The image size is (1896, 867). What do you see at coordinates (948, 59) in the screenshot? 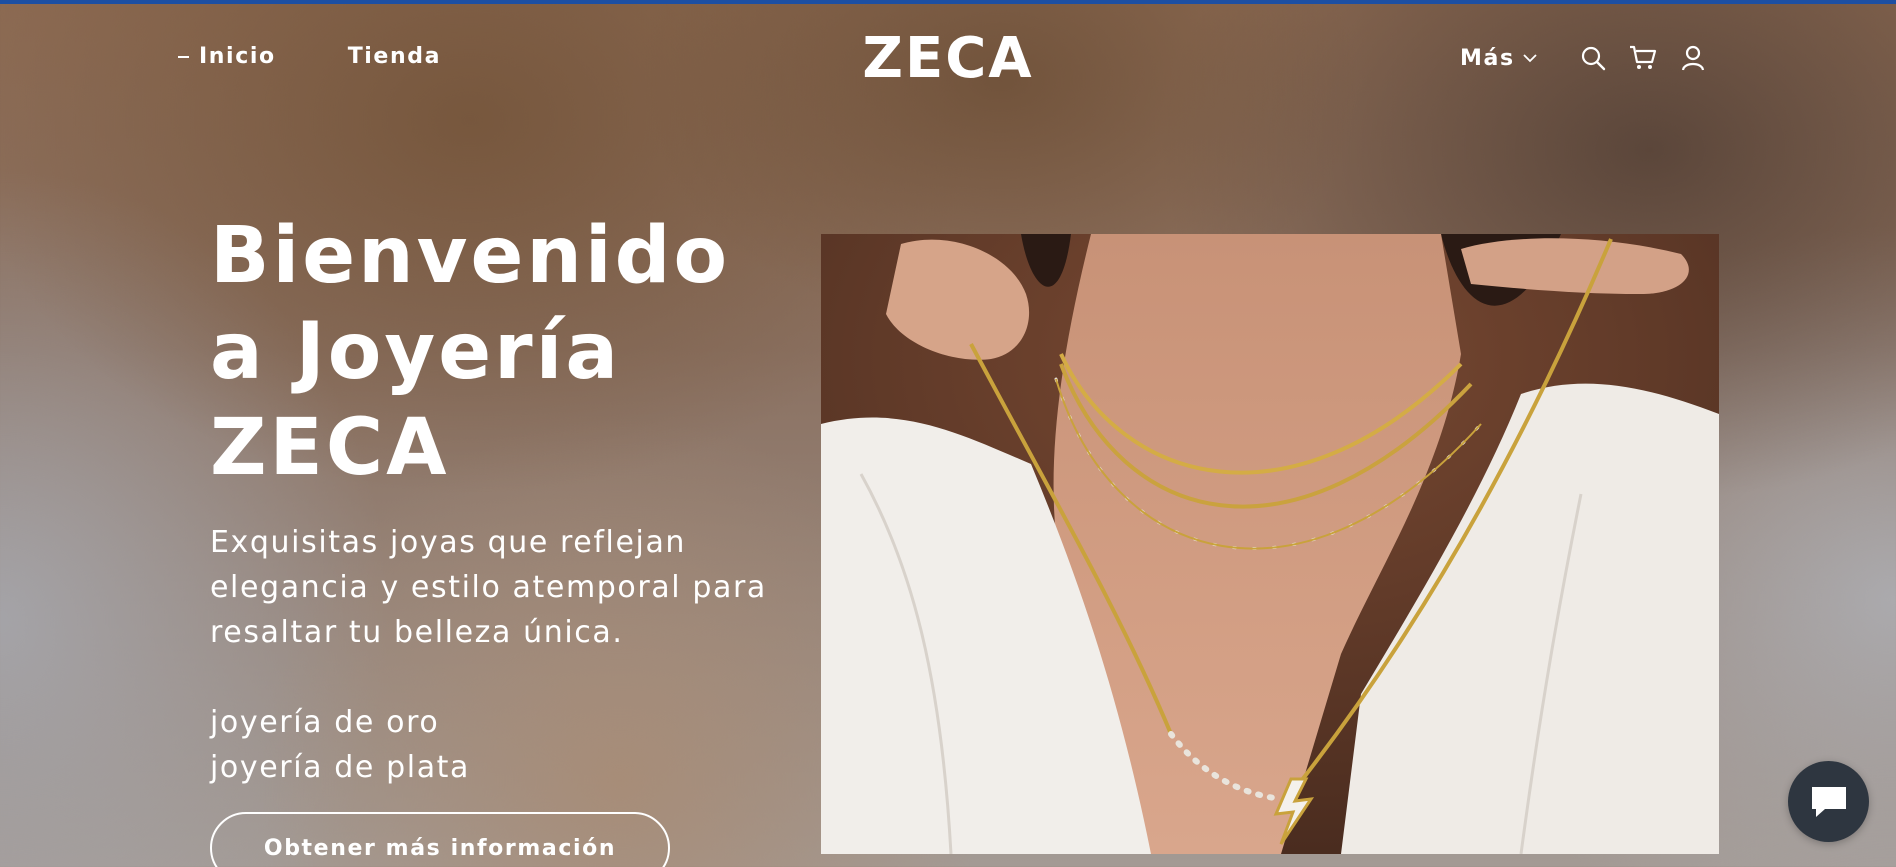
I see `site-header: Inicio Tienda ZECA Más` at bounding box center [948, 59].